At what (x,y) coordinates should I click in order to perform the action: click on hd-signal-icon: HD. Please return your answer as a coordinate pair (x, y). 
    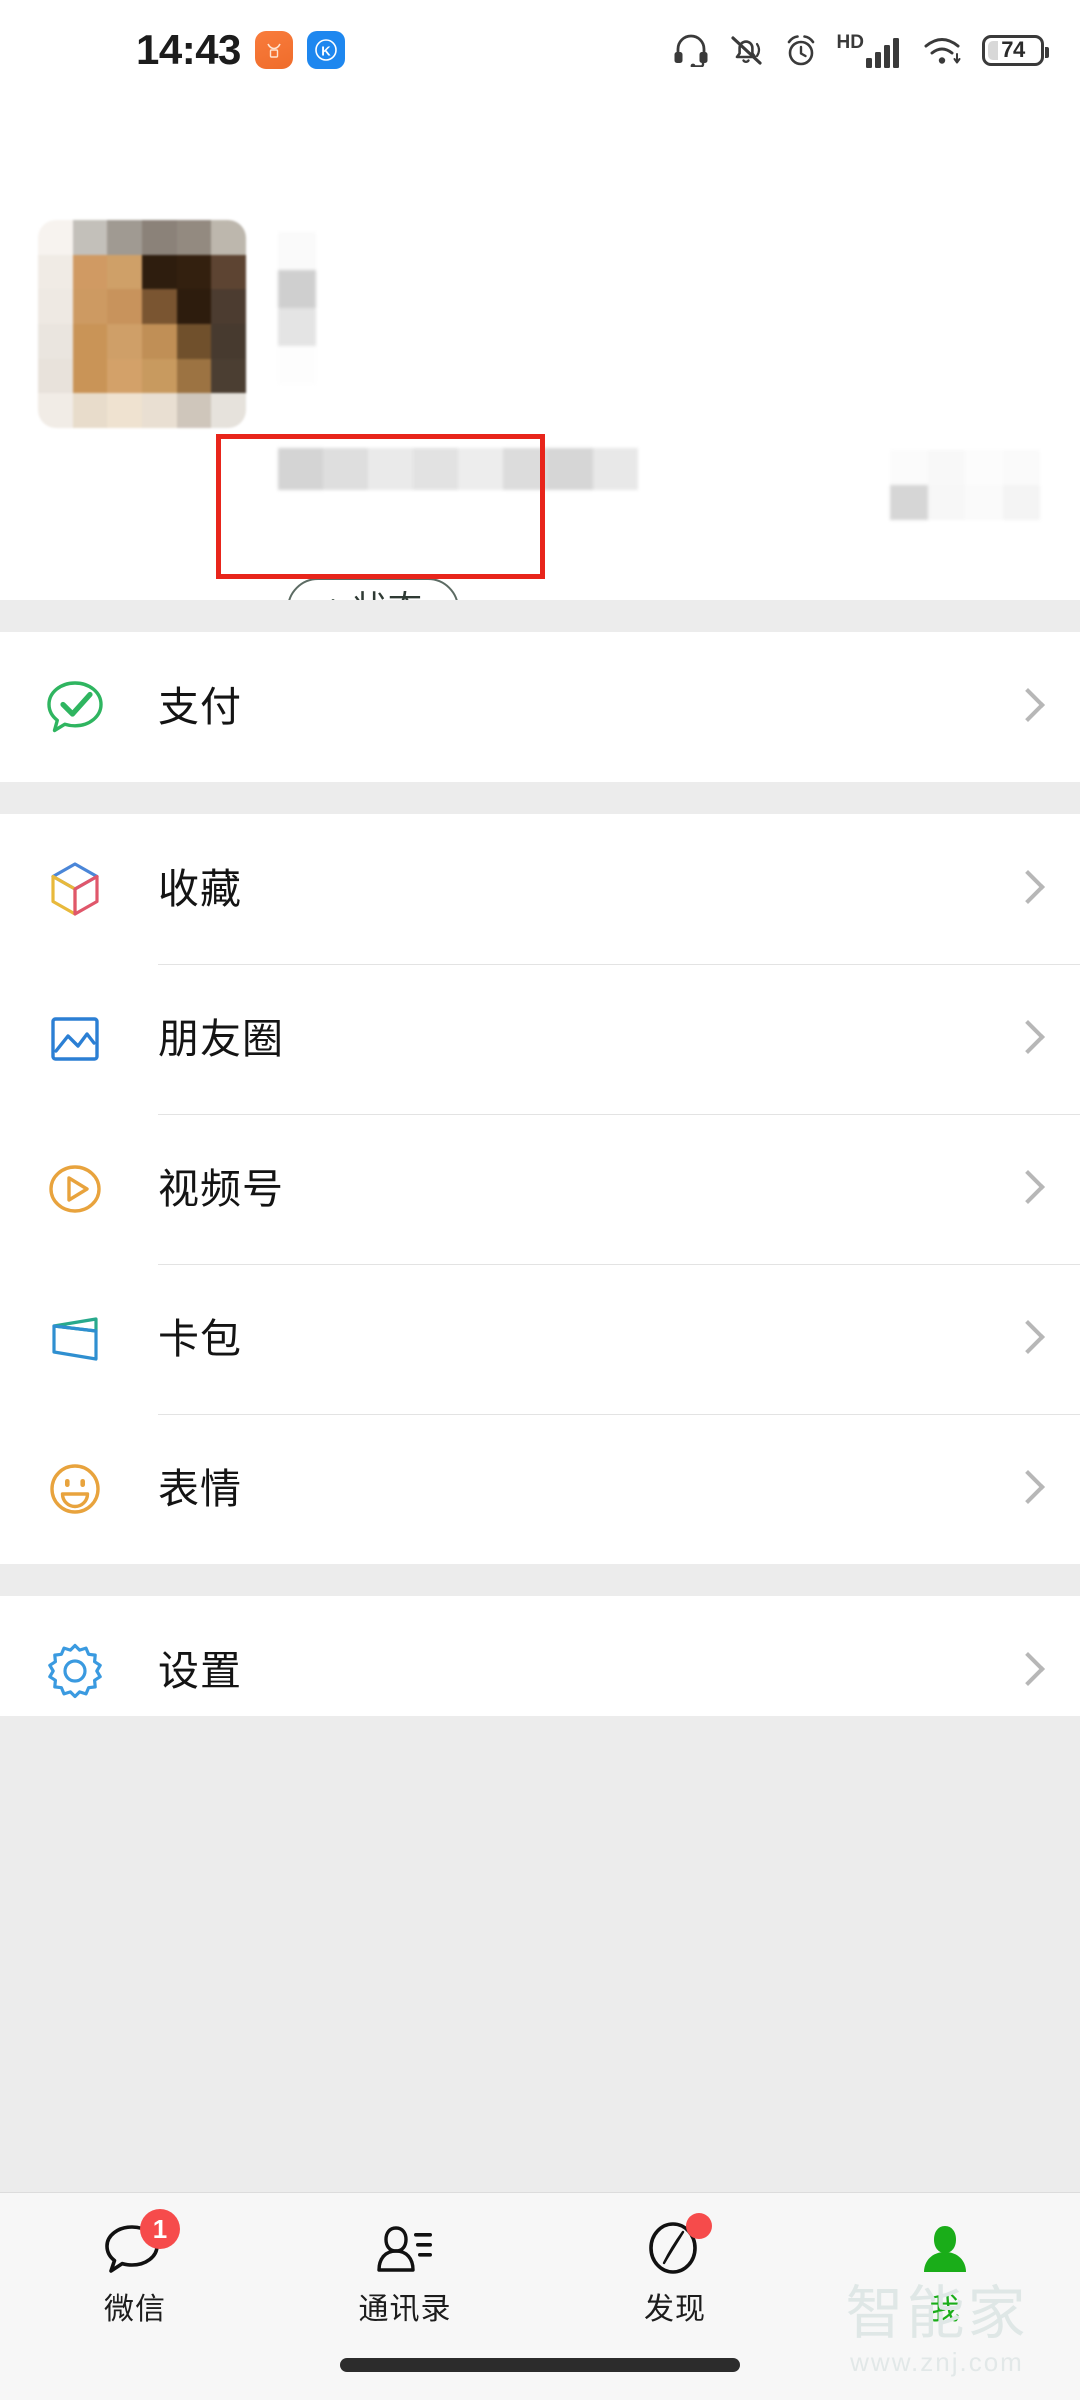
    Looking at the image, I should click on (871, 50).